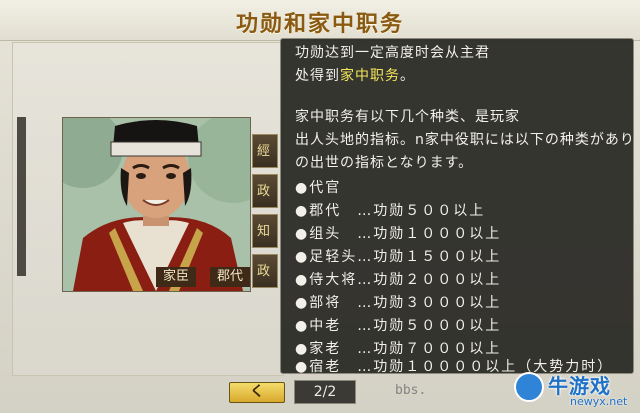 Image resolution: width=640 pixels, height=413 pixels. I want to click on rank-item: ●中老 …功勋５０００以上, so click(398, 326).